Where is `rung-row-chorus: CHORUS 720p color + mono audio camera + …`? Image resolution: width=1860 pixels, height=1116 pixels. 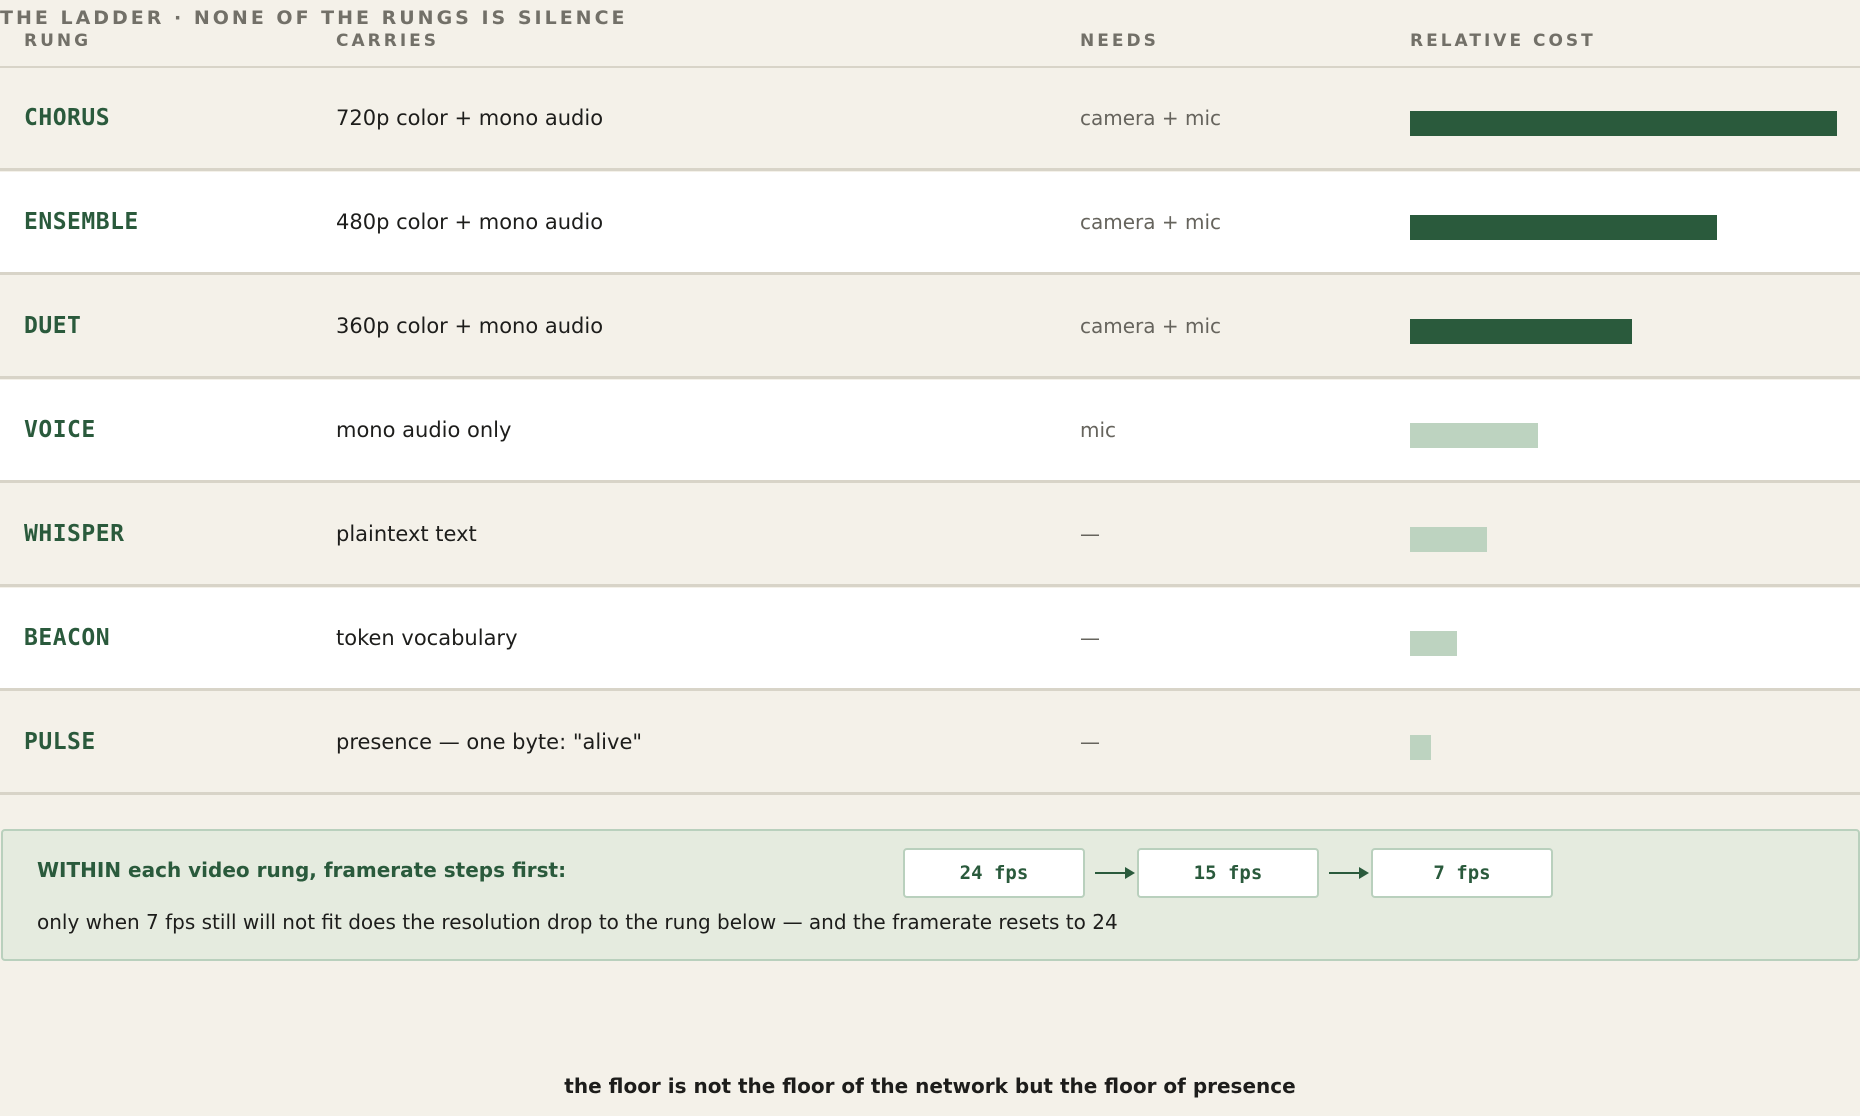
rung-row-chorus: CHORUS 720p color + mono audio camera + … is located at coordinates (930, 119).